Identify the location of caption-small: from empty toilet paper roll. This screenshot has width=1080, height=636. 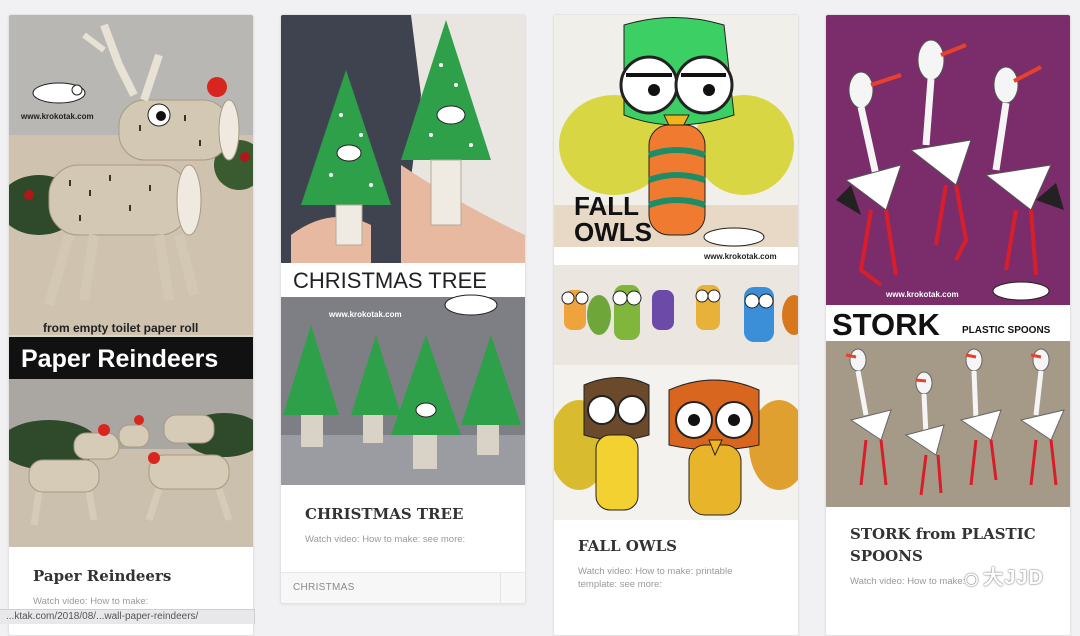
(120, 328).